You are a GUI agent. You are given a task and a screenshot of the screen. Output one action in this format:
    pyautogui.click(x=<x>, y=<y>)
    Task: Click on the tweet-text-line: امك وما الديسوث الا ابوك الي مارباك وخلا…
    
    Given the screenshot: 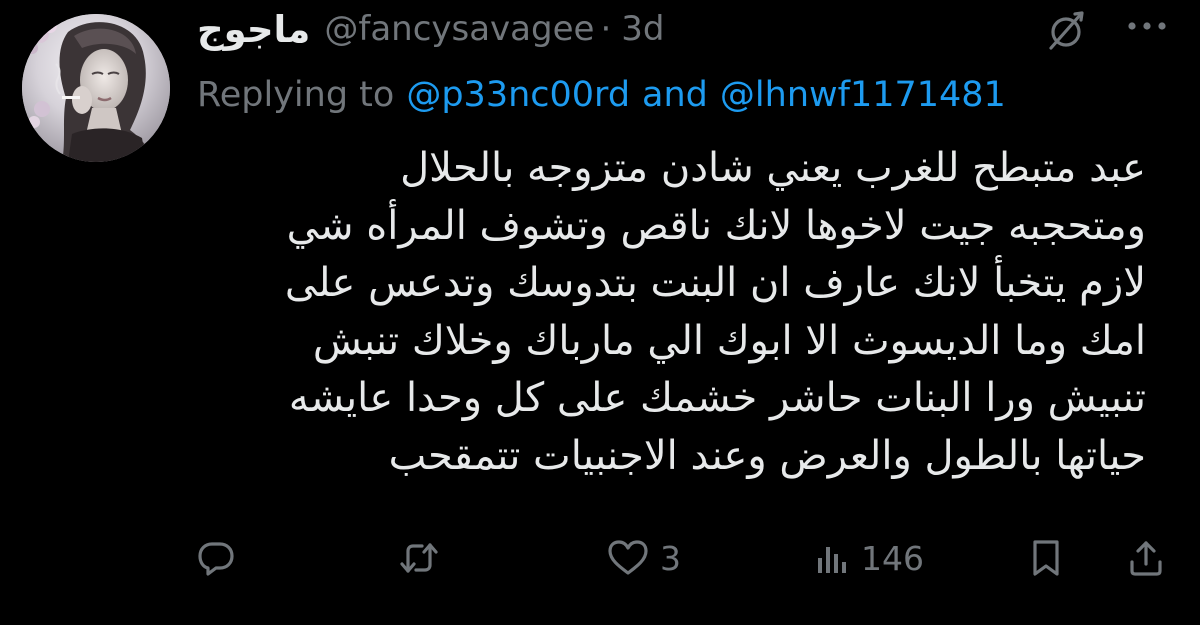 What is the action you would take?
    pyautogui.click(x=729, y=340)
    